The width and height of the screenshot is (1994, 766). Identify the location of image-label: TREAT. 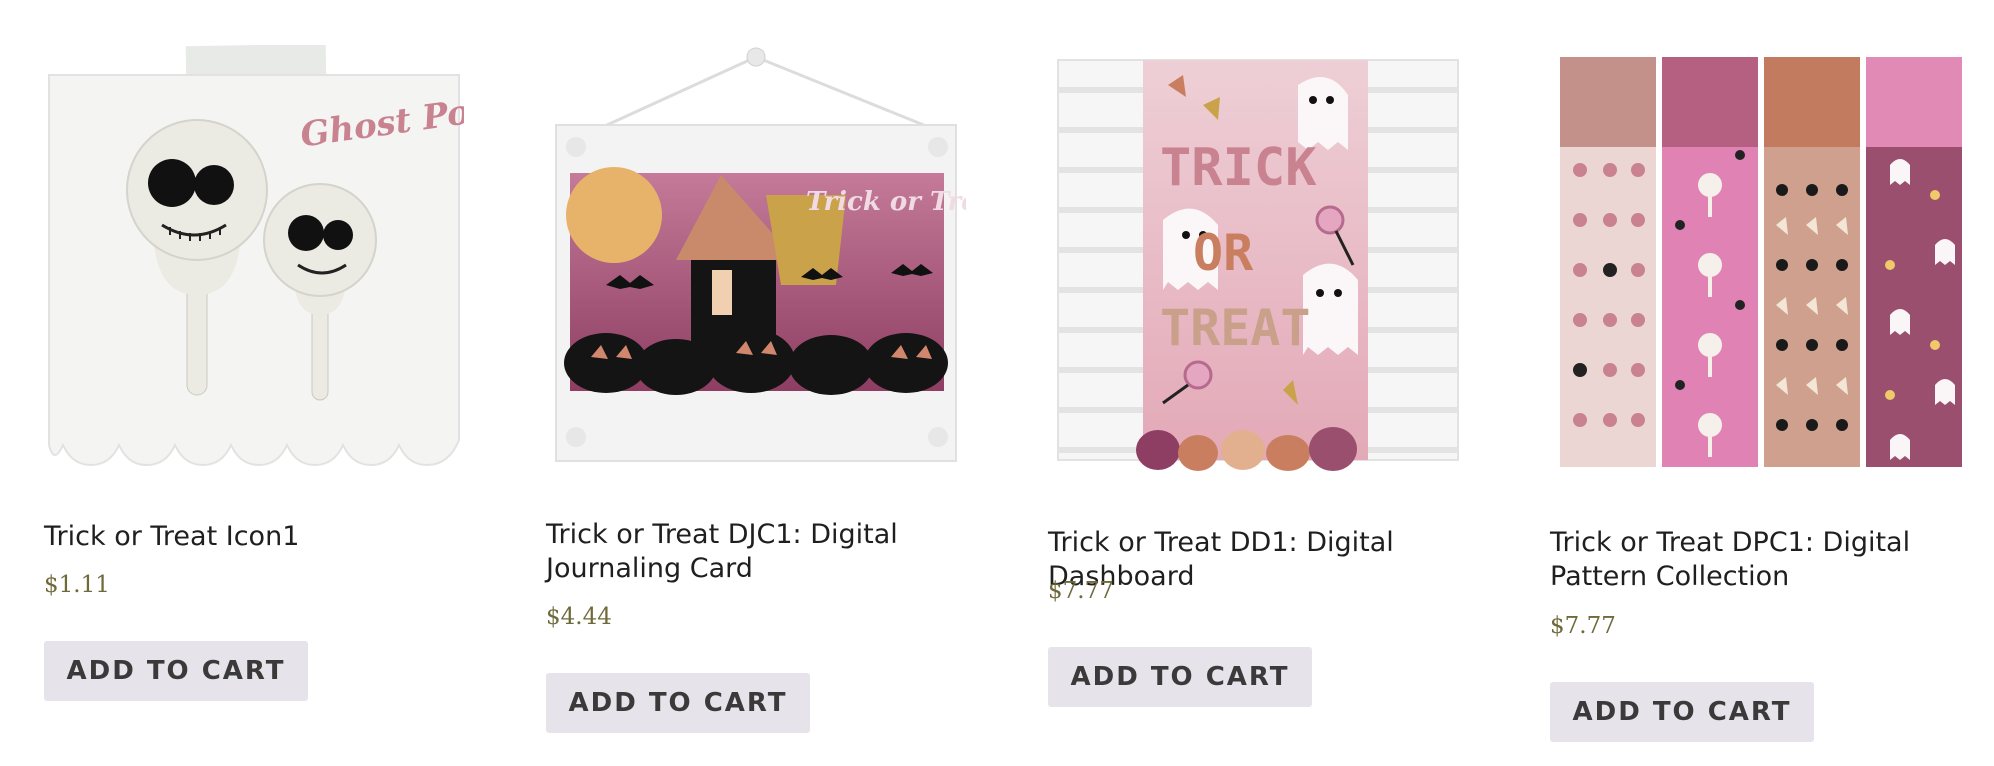
(1235, 328).